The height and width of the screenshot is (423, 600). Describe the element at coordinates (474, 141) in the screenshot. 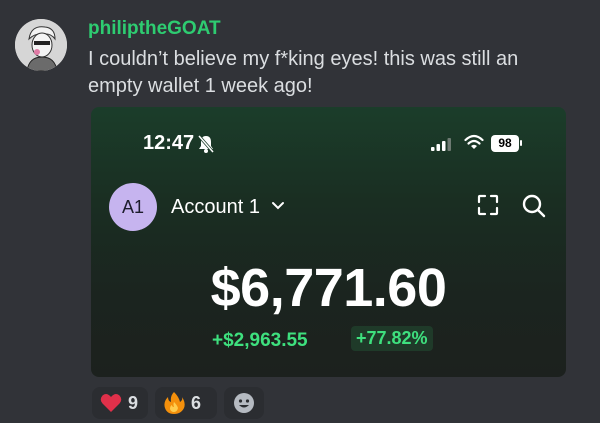

I see `wifi-icon` at that location.